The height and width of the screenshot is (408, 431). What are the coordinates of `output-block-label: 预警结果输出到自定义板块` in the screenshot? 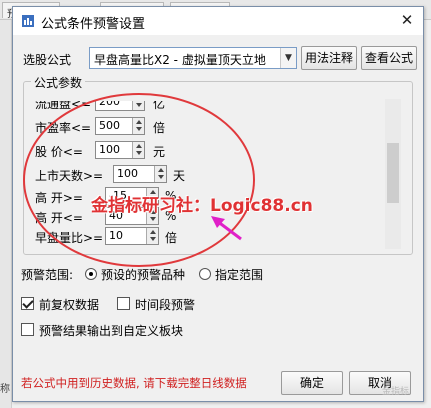 It's located at (111, 330).